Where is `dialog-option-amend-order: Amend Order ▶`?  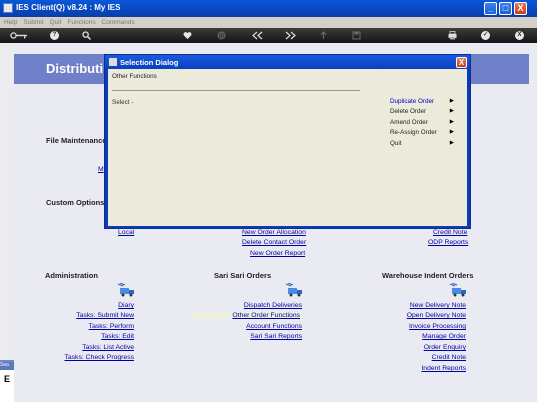 dialog-option-amend-order: Amend Order ▶ is located at coordinates (425, 122).